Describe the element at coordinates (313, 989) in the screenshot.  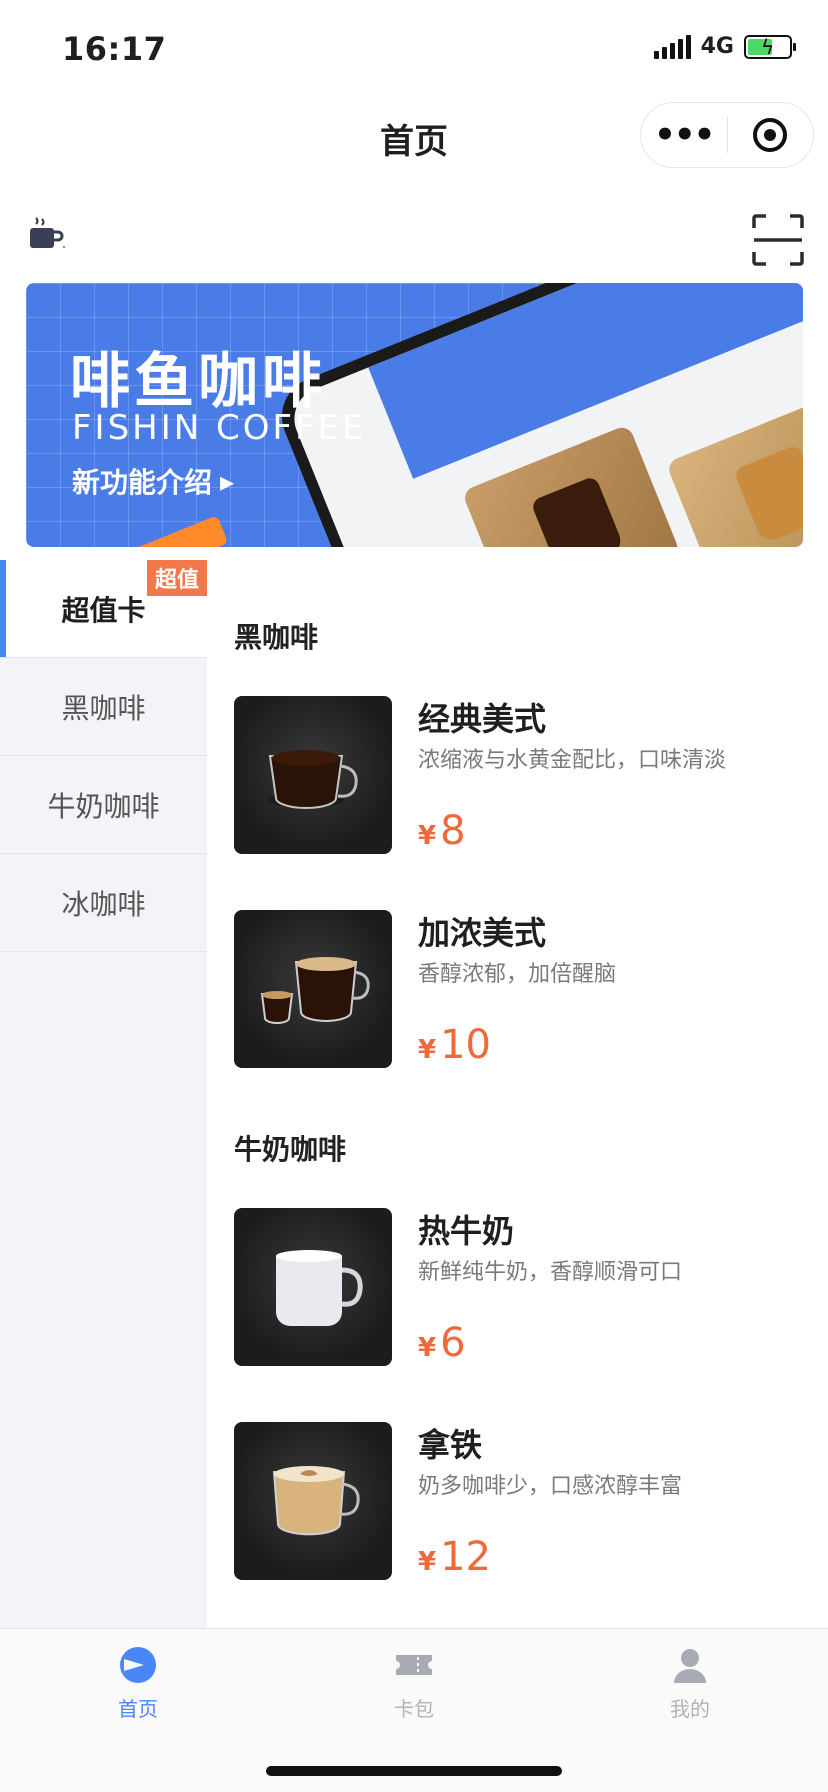
I see `product-image-double-americano` at that location.